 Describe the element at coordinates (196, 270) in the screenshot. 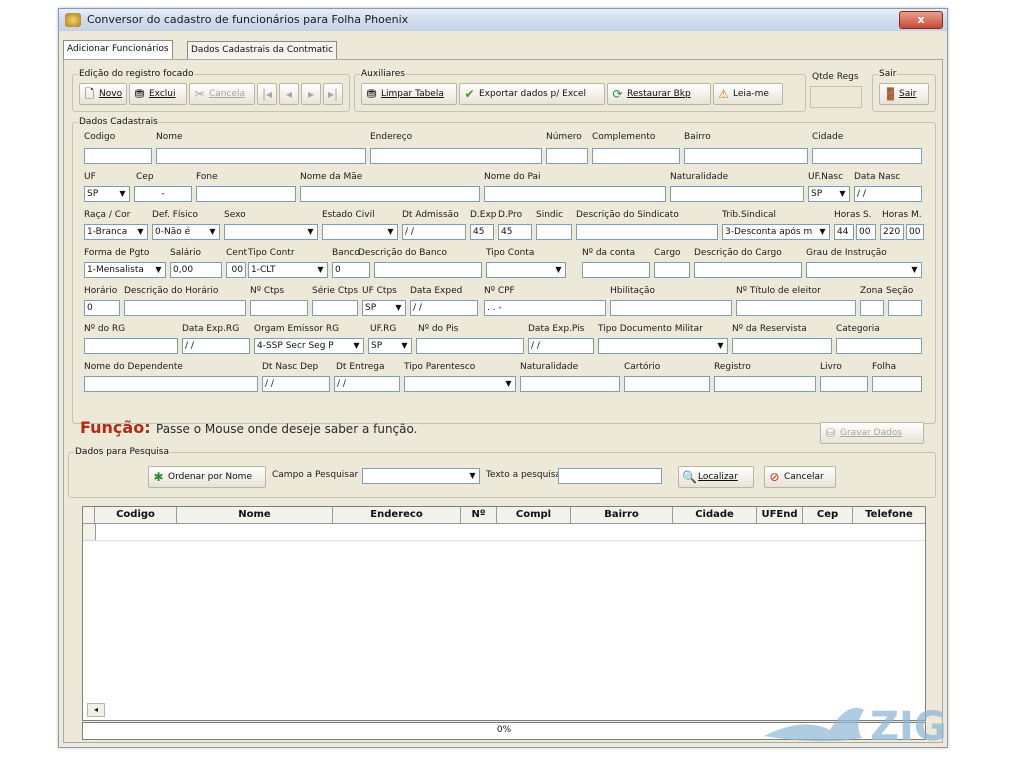

I see `salario-input: 0,00` at that location.